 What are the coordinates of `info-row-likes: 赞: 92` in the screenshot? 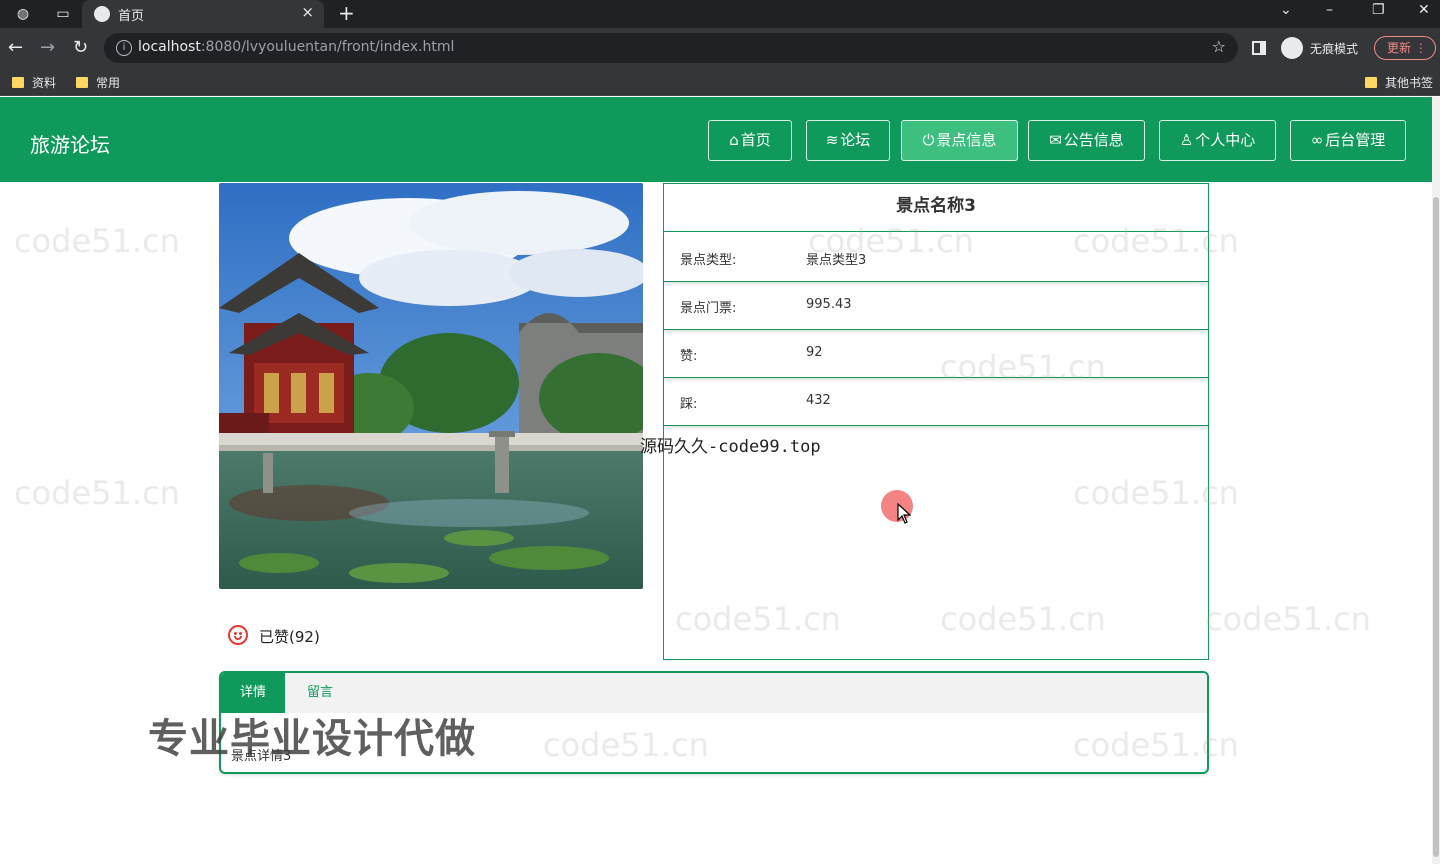 It's located at (936, 354).